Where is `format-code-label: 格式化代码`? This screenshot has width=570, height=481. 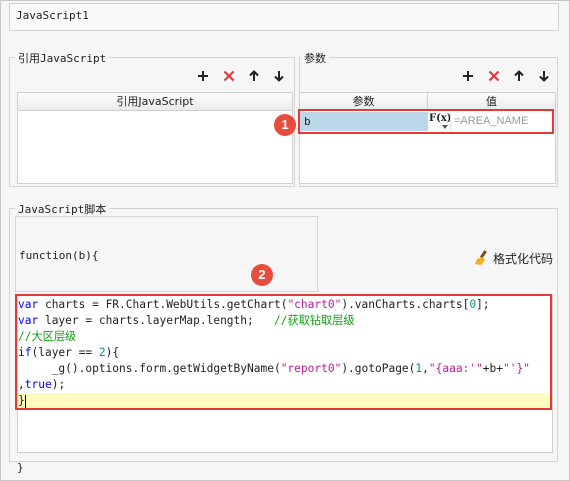
format-code-label: 格式化代码 is located at coordinates (523, 258).